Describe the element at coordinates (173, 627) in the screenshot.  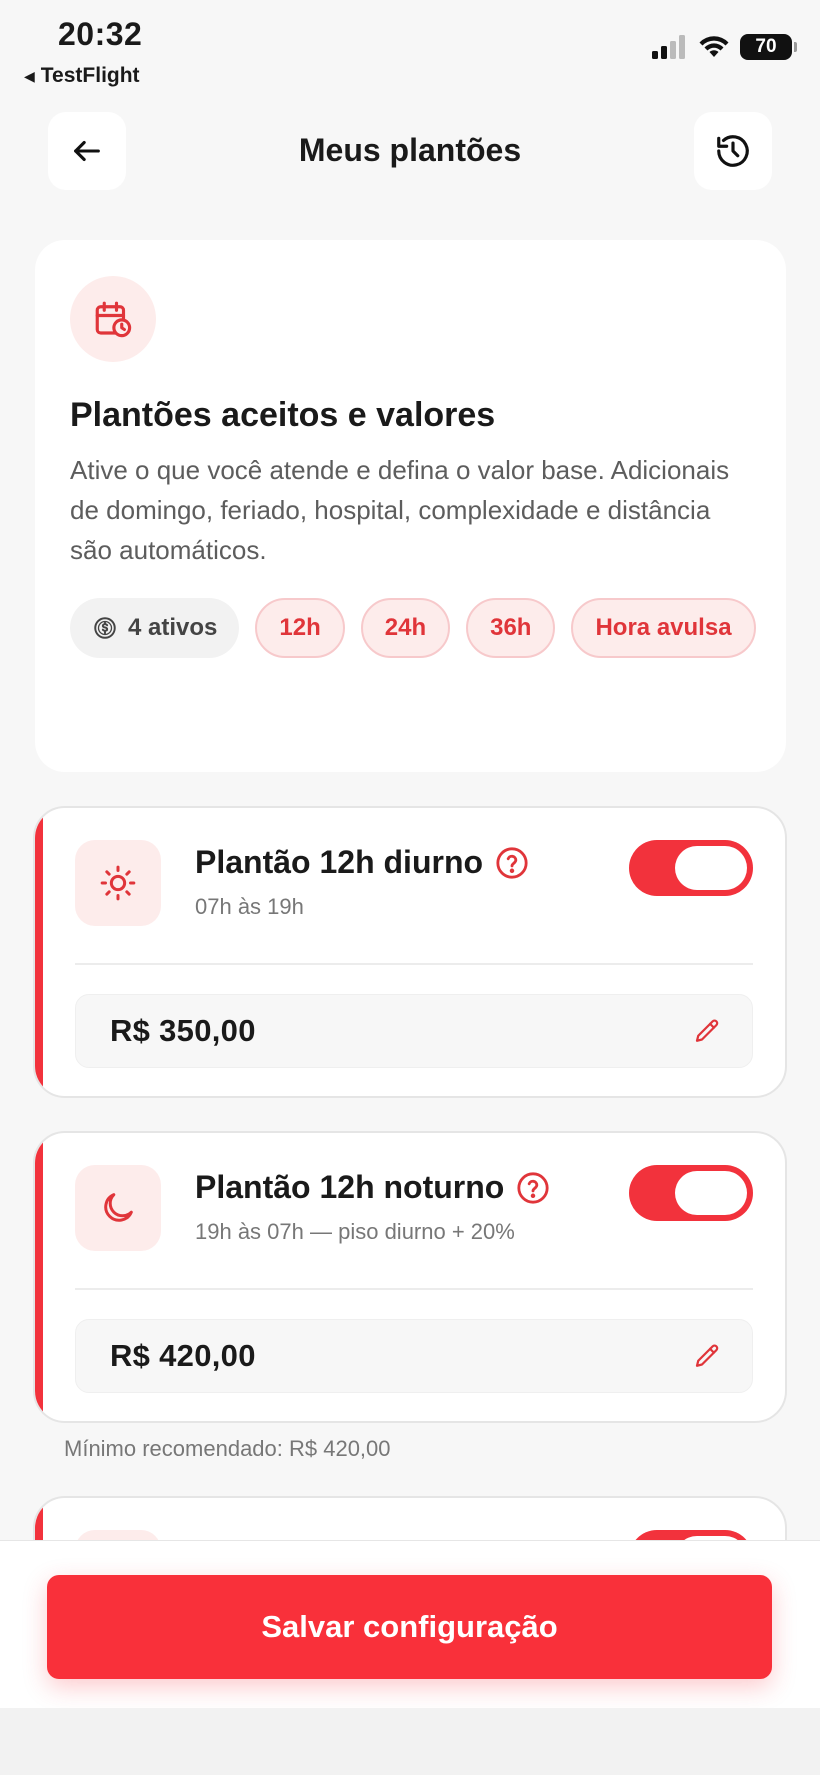
I see `active-count-label: 4 ativos` at that location.